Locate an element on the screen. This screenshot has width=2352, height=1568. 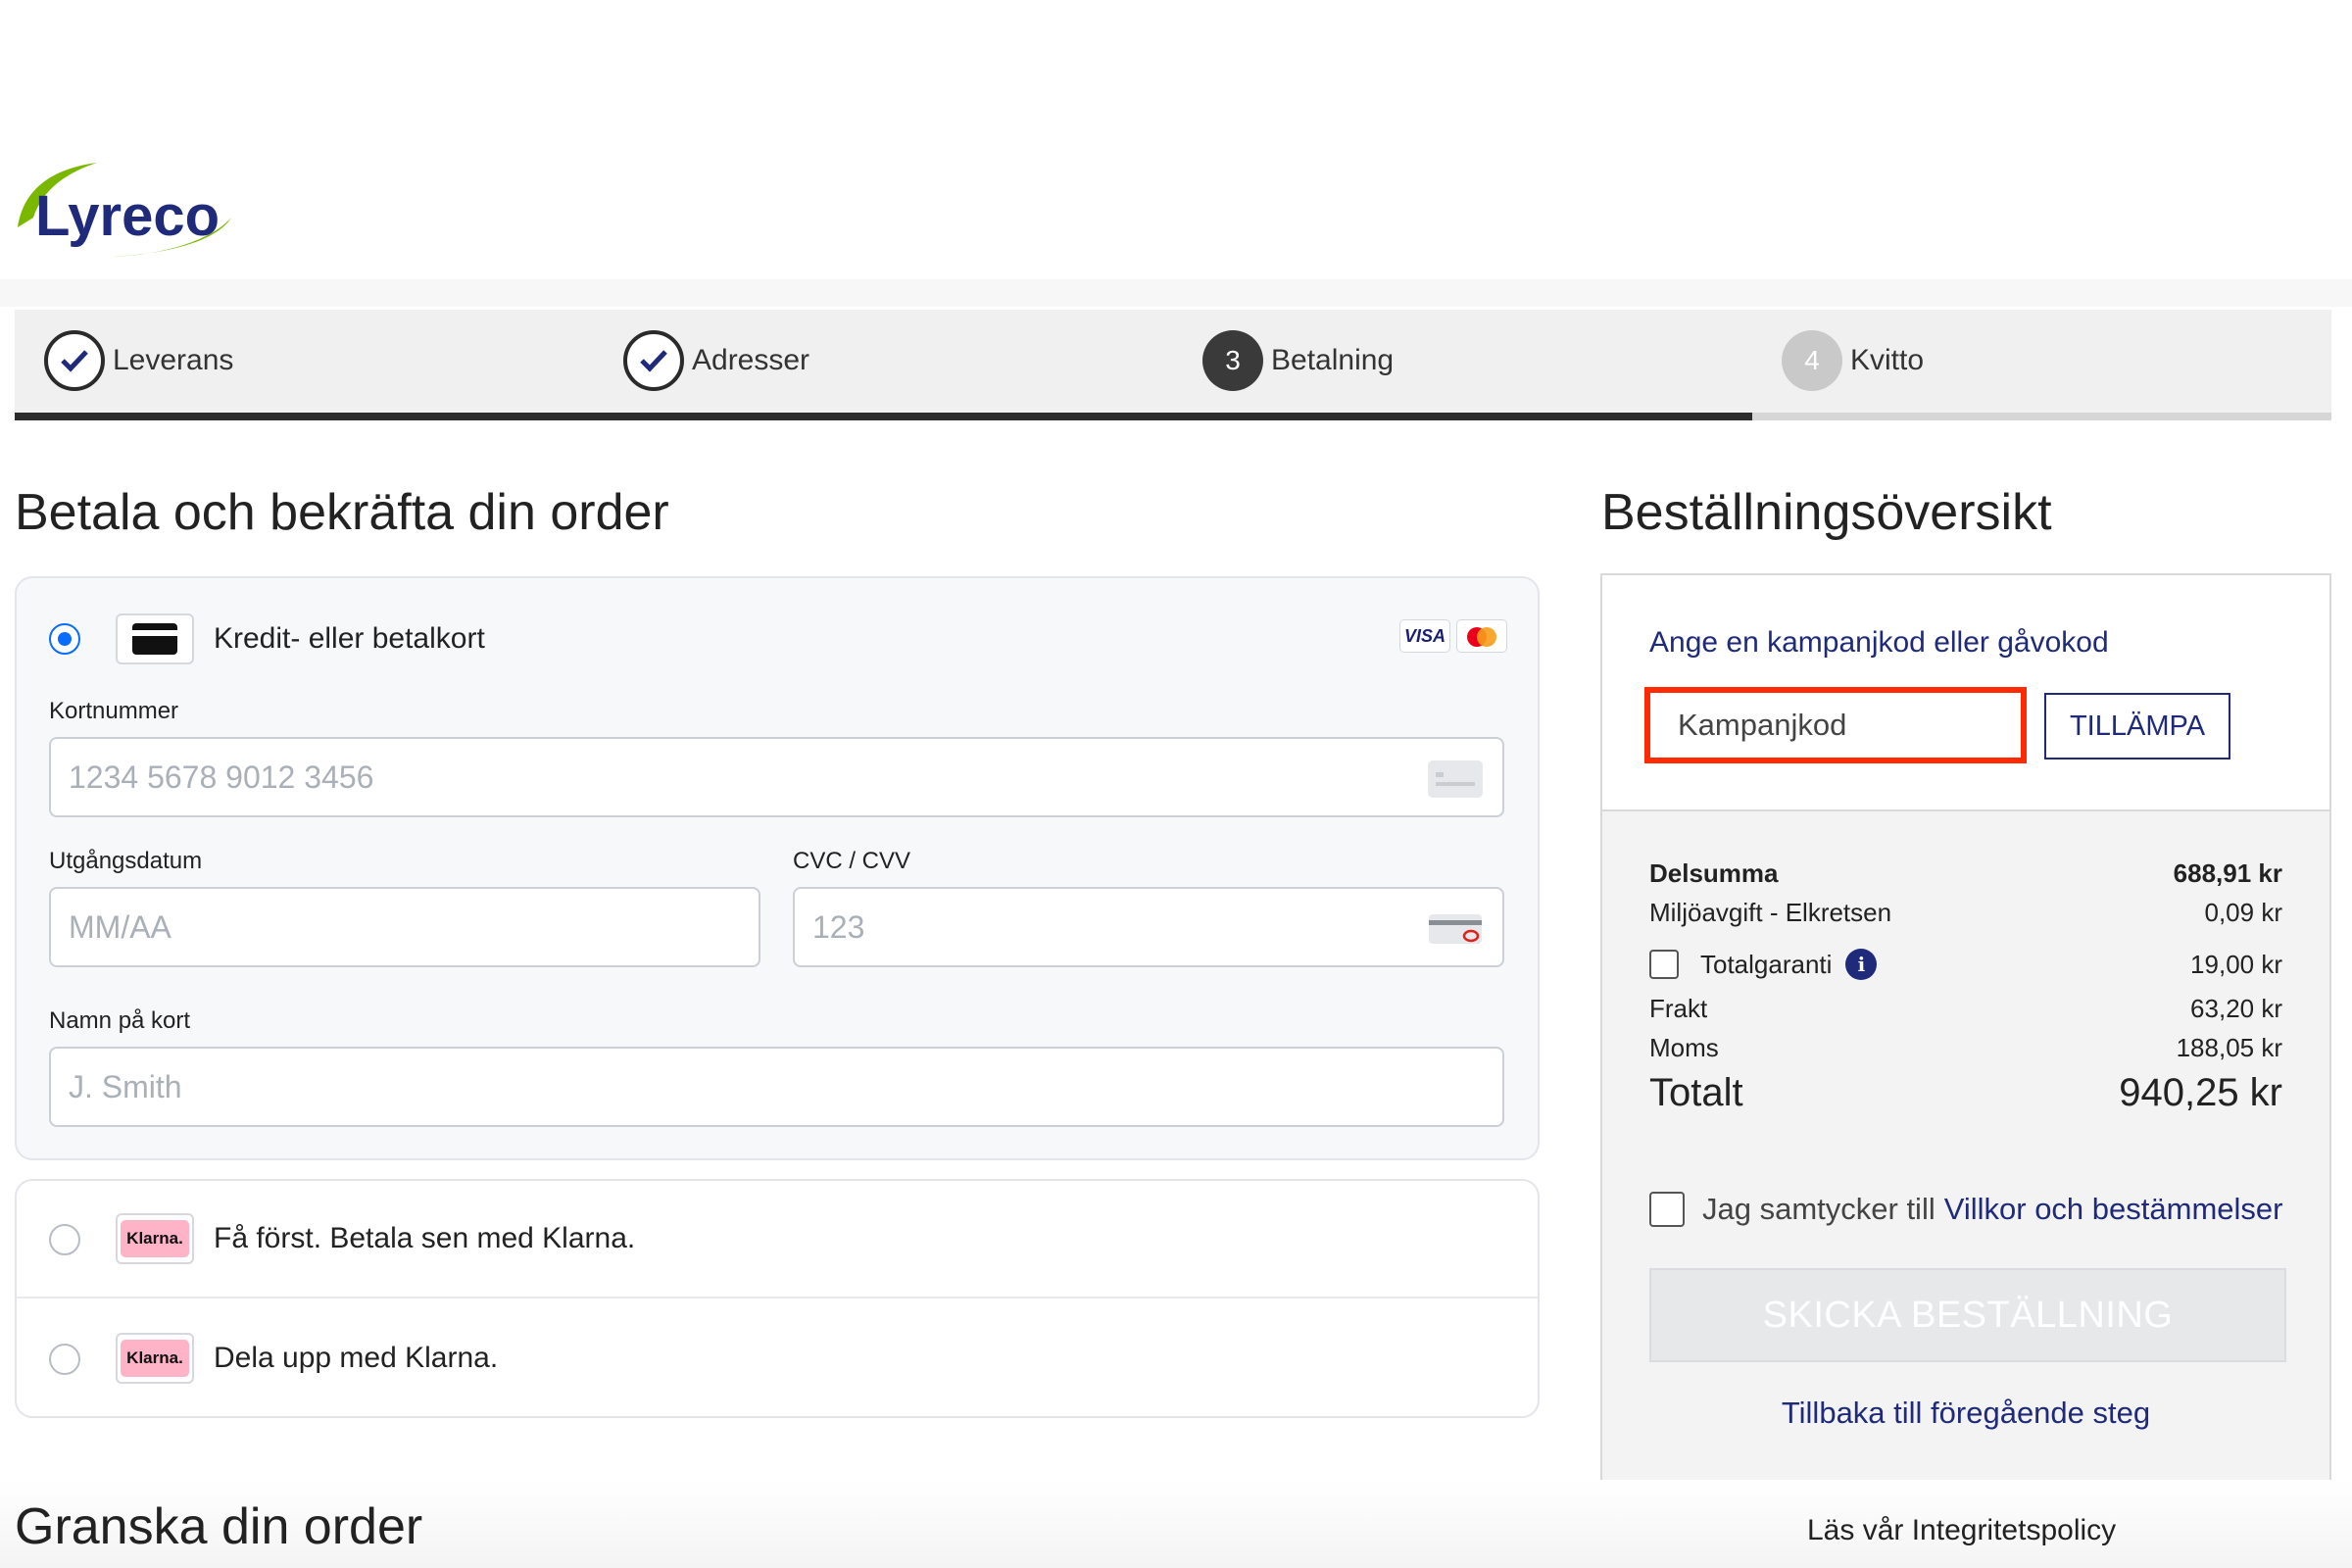
card-name-field is located at coordinates (776, 1087).